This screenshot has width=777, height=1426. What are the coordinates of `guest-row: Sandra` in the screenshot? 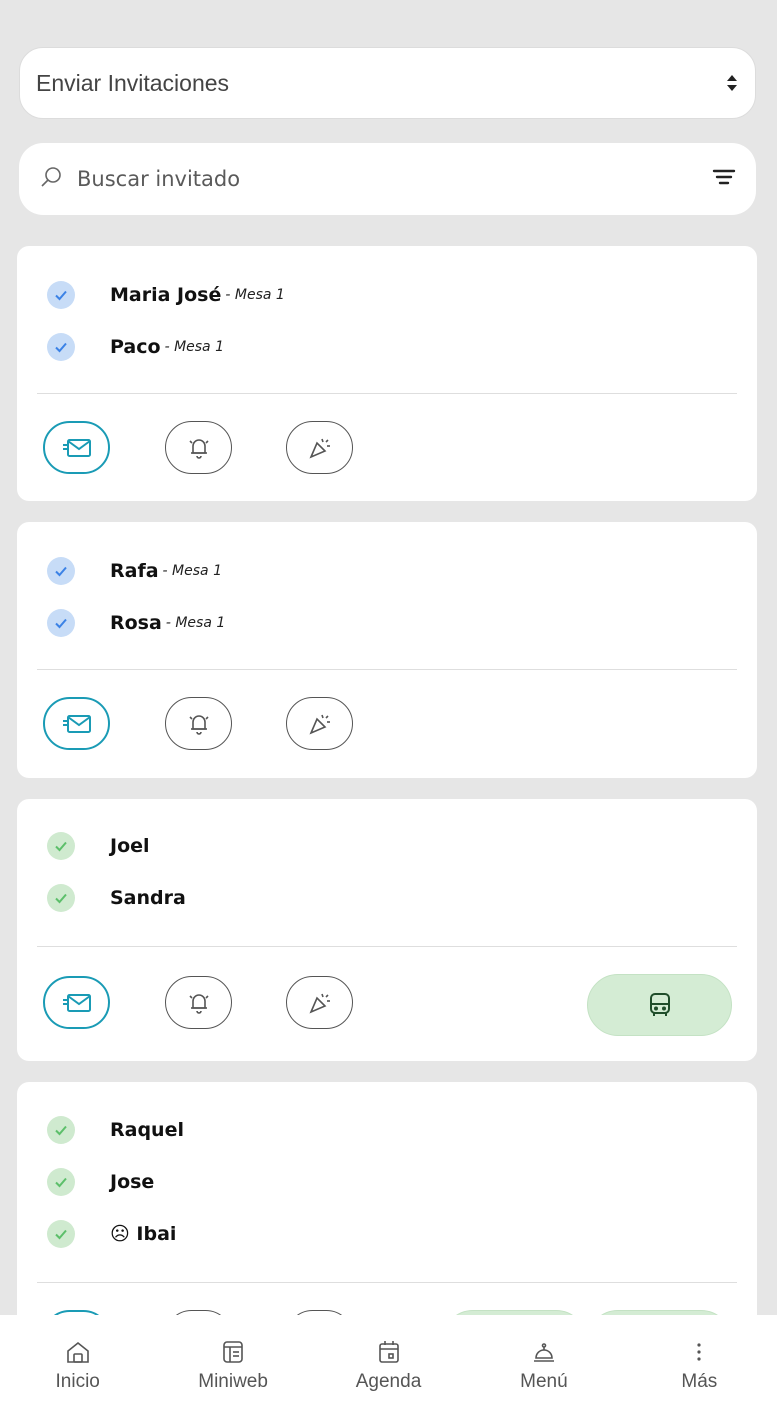 It's located at (116, 898).